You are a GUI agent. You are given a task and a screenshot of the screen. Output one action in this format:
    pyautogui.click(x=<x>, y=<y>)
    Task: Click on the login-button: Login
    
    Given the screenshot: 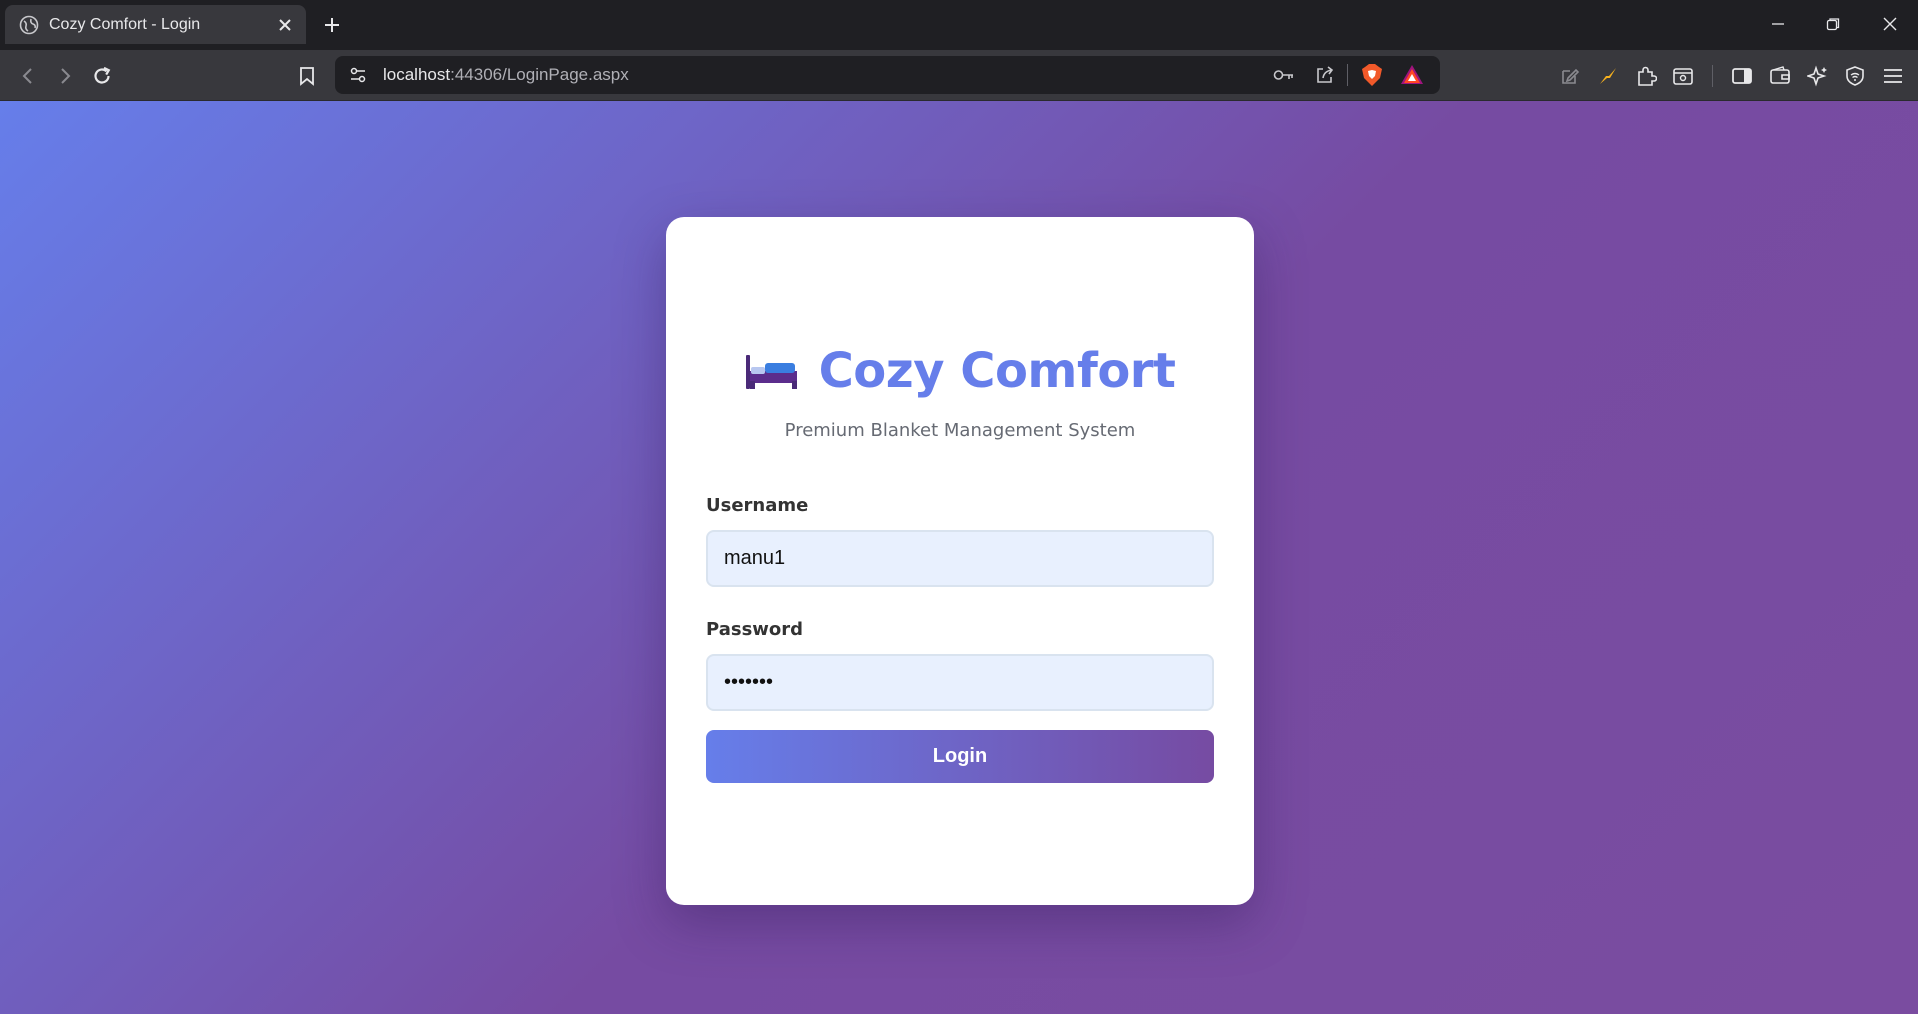 What is the action you would take?
    pyautogui.click(x=960, y=756)
    